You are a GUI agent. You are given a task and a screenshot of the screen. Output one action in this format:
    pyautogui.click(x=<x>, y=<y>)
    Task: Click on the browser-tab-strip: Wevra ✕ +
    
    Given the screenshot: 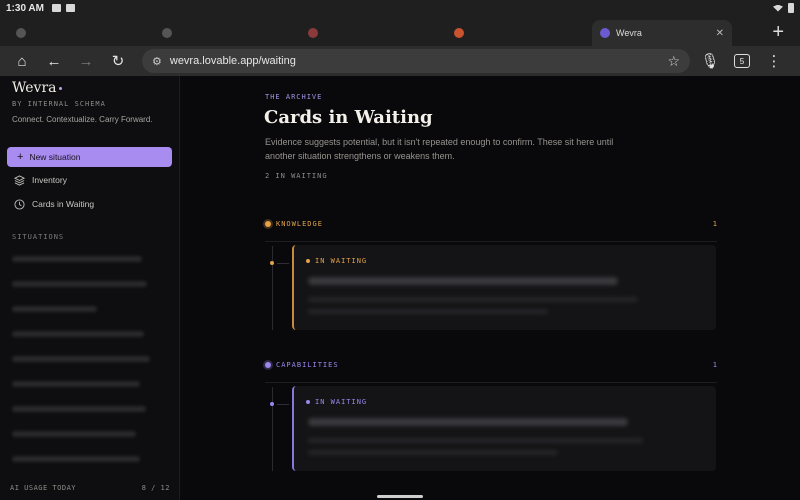 What is the action you would take?
    pyautogui.click(x=400, y=31)
    